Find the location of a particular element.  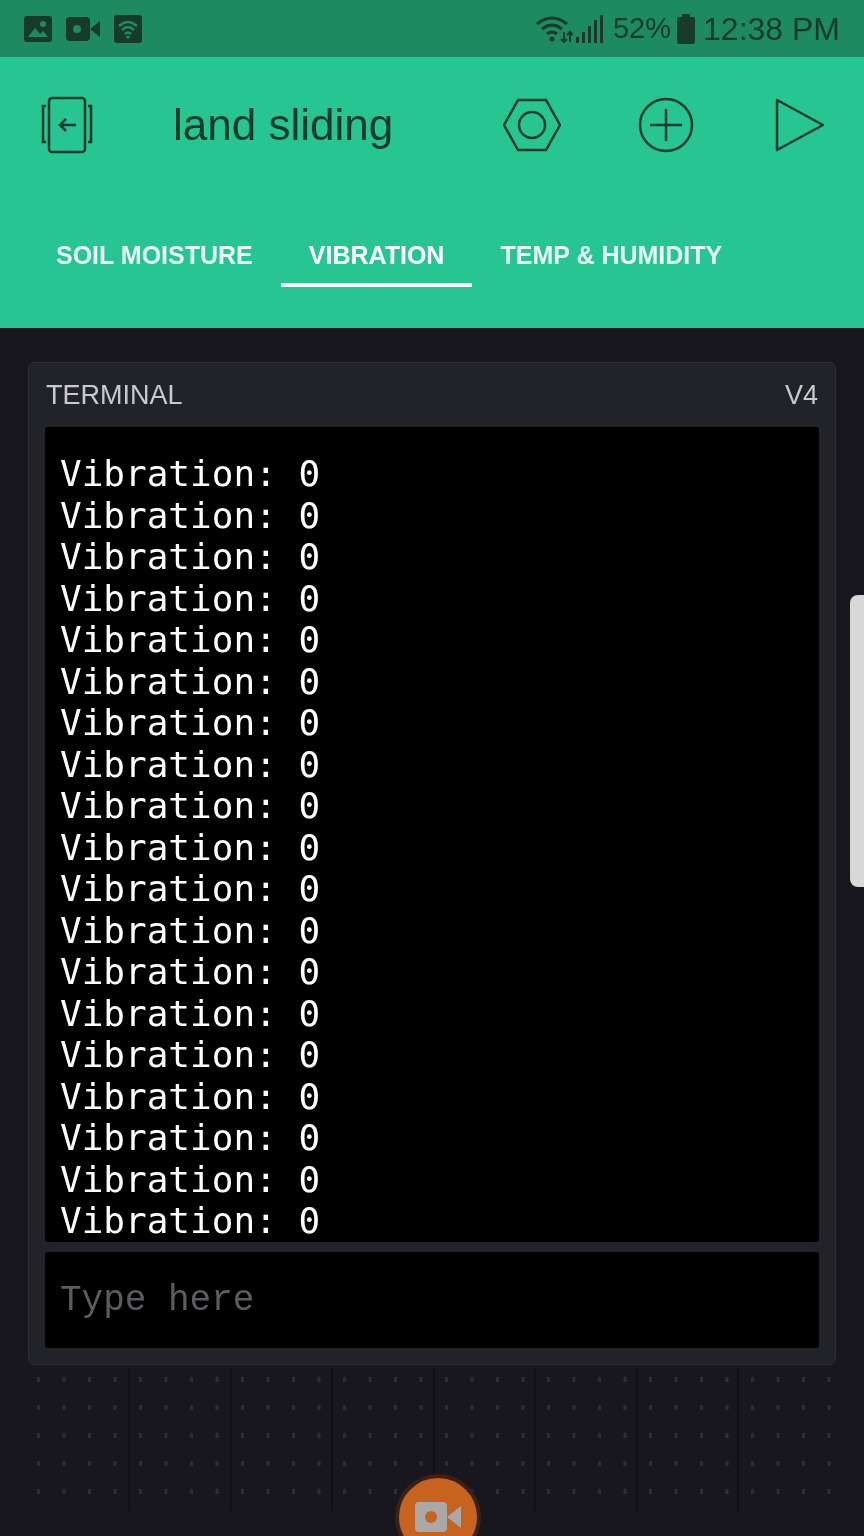

tab: VIBRATION is located at coordinates (376, 259).